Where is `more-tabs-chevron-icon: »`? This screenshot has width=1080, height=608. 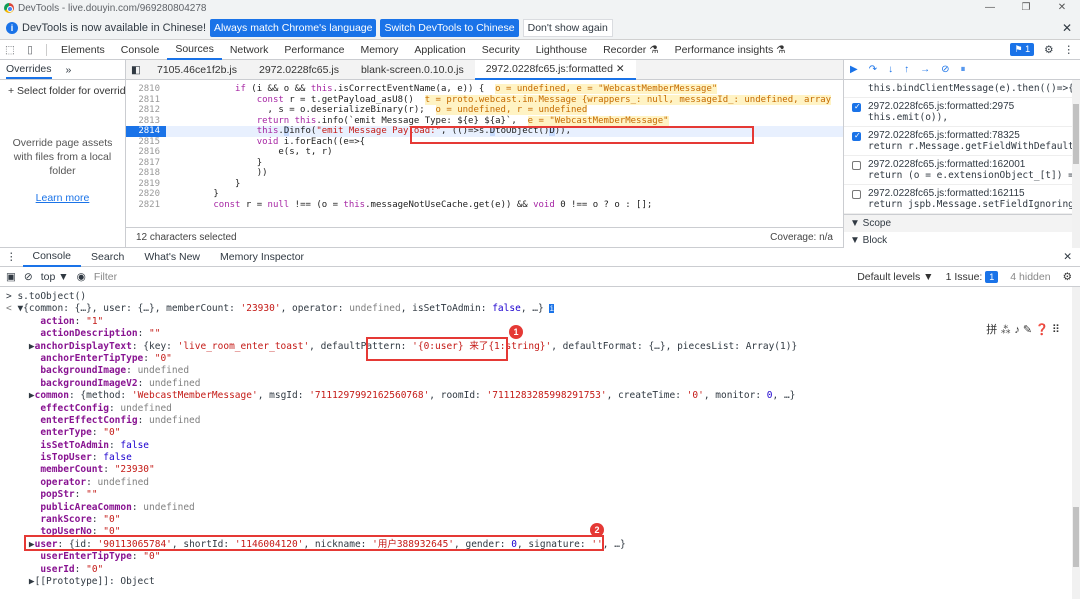
more-tabs-chevron-icon: » is located at coordinates (69, 70).